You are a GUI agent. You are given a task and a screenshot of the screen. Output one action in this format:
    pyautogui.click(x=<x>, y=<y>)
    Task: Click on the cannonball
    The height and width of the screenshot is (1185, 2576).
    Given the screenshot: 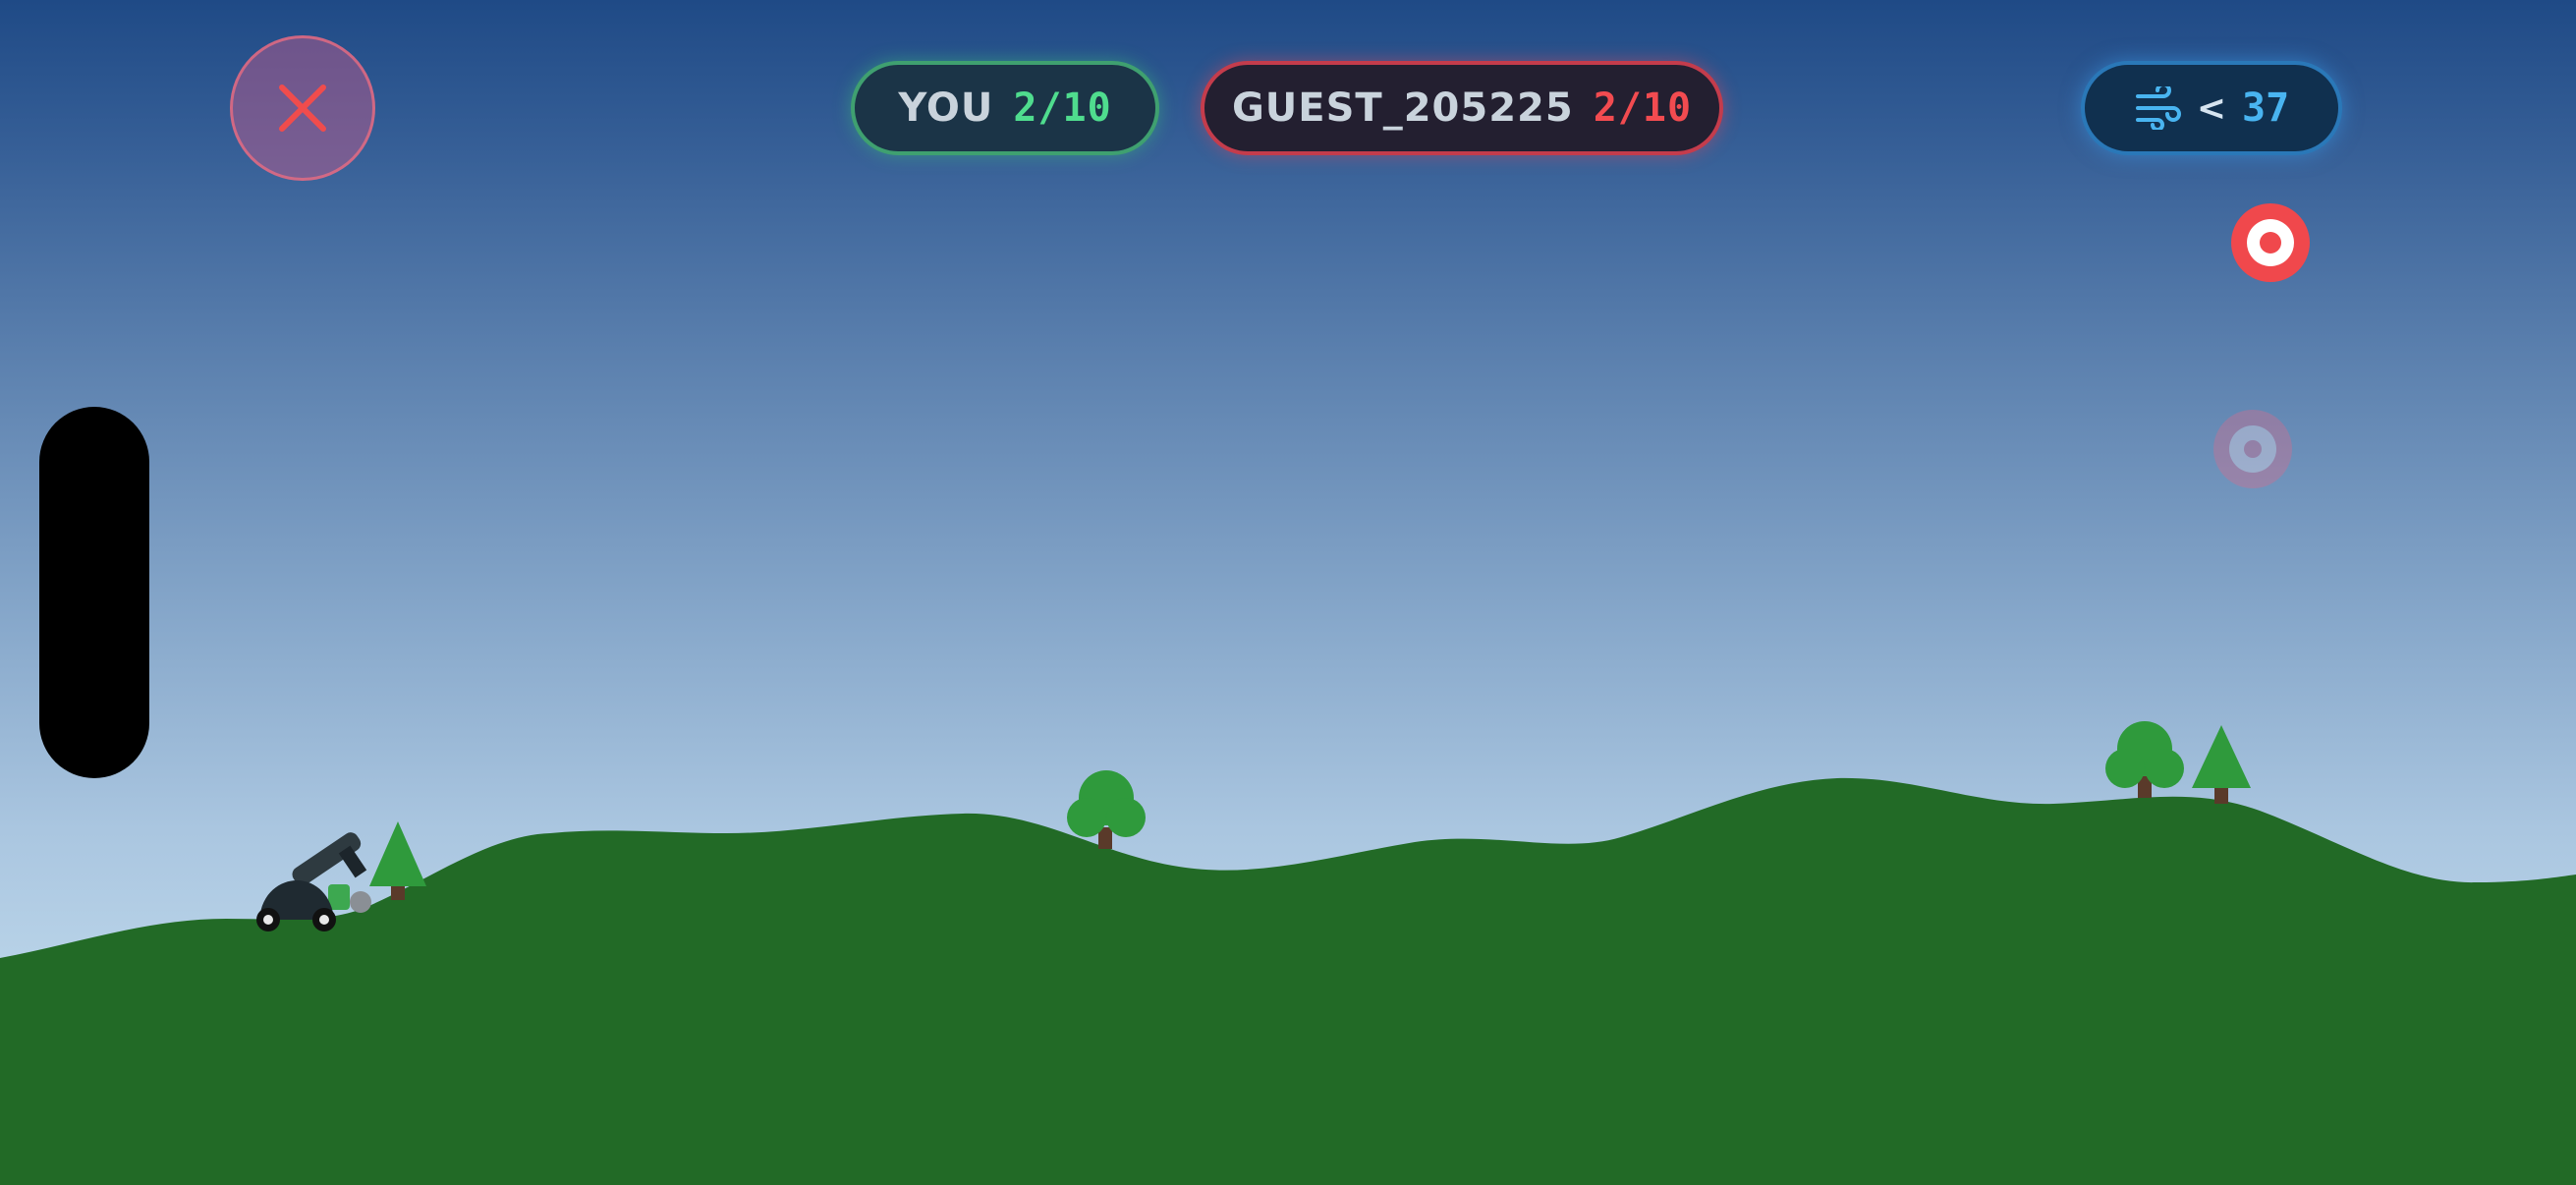 What is the action you would take?
    pyautogui.click(x=360, y=902)
    